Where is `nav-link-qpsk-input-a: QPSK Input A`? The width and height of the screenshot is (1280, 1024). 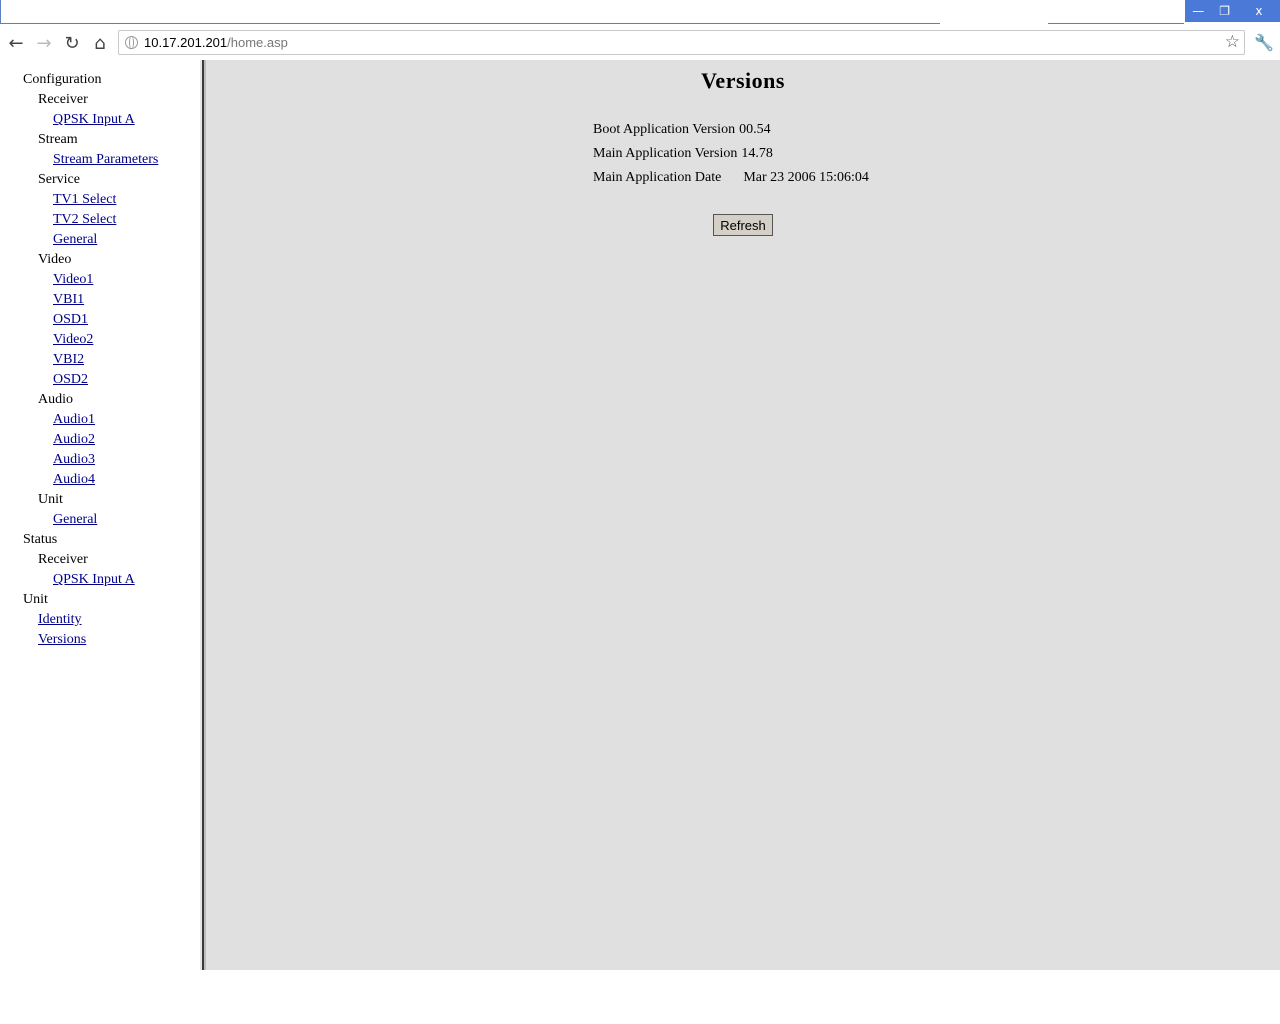
nav-link-qpsk-input-a: QPSK Input A is located at coordinates (94, 119).